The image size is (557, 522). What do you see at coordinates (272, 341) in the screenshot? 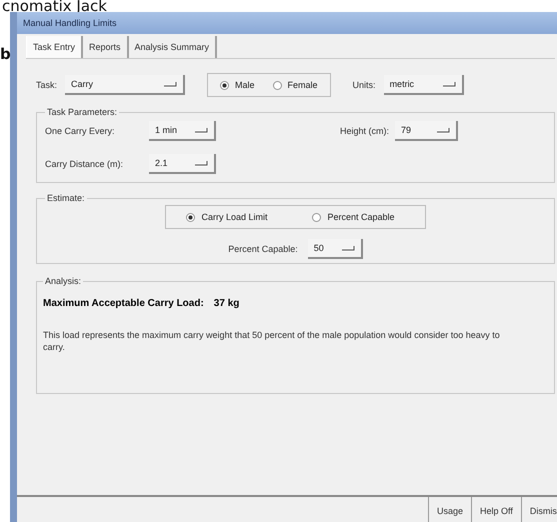
I see `analysis-text: This load represents the maximum carry weight that 50 percent of the male population would consider too heavy to carry.` at bounding box center [272, 341].